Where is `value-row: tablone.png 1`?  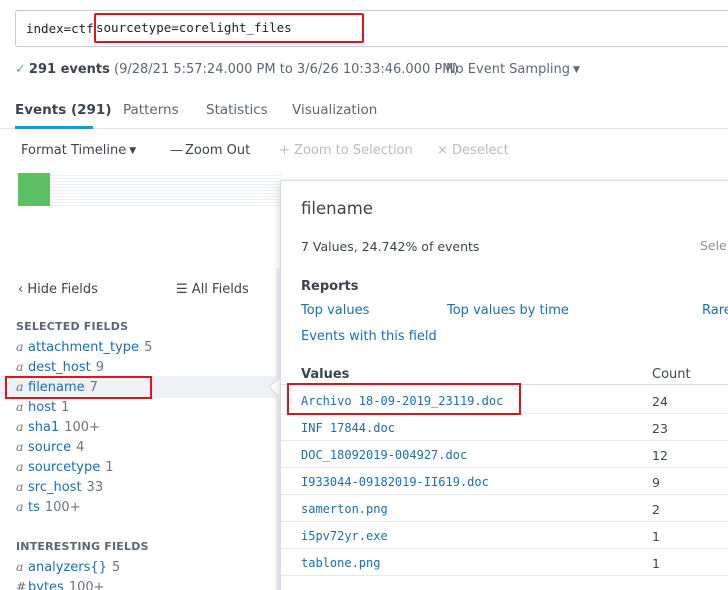 value-row: tablone.png 1 is located at coordinates (504, 562).